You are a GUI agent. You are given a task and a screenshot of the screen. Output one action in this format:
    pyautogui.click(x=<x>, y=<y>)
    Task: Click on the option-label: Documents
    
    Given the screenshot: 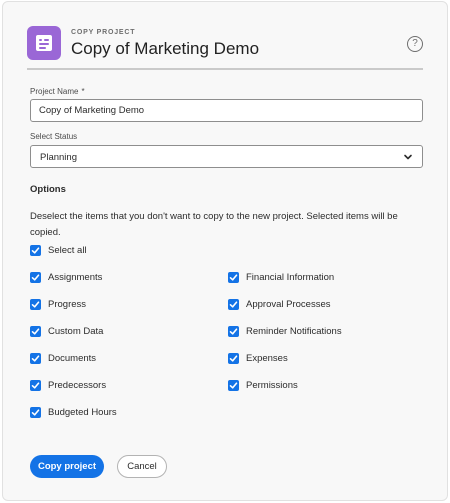 What is the action you would take?
    pyautogui.click(x=72, y=358)
    